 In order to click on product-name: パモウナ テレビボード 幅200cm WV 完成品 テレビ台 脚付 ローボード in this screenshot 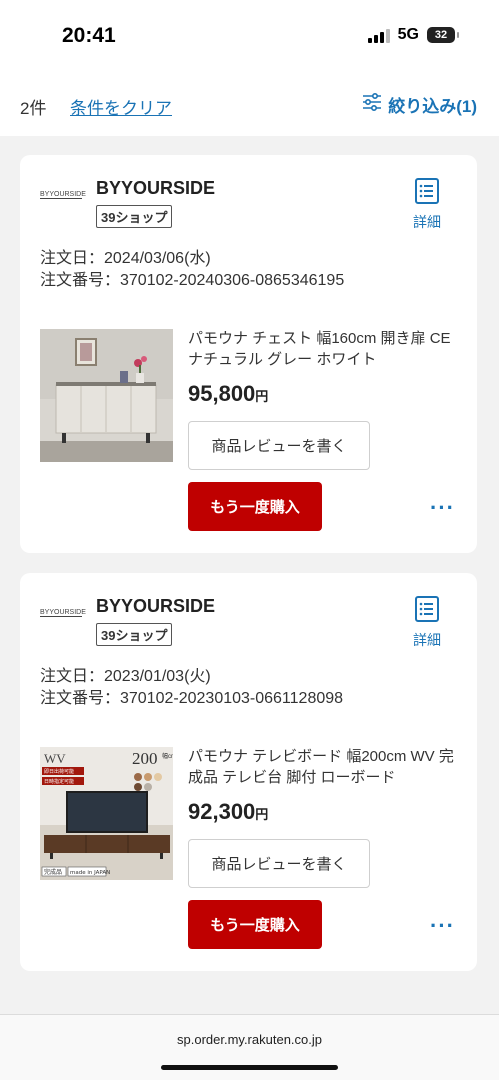, I will do `click(322, 767)`.